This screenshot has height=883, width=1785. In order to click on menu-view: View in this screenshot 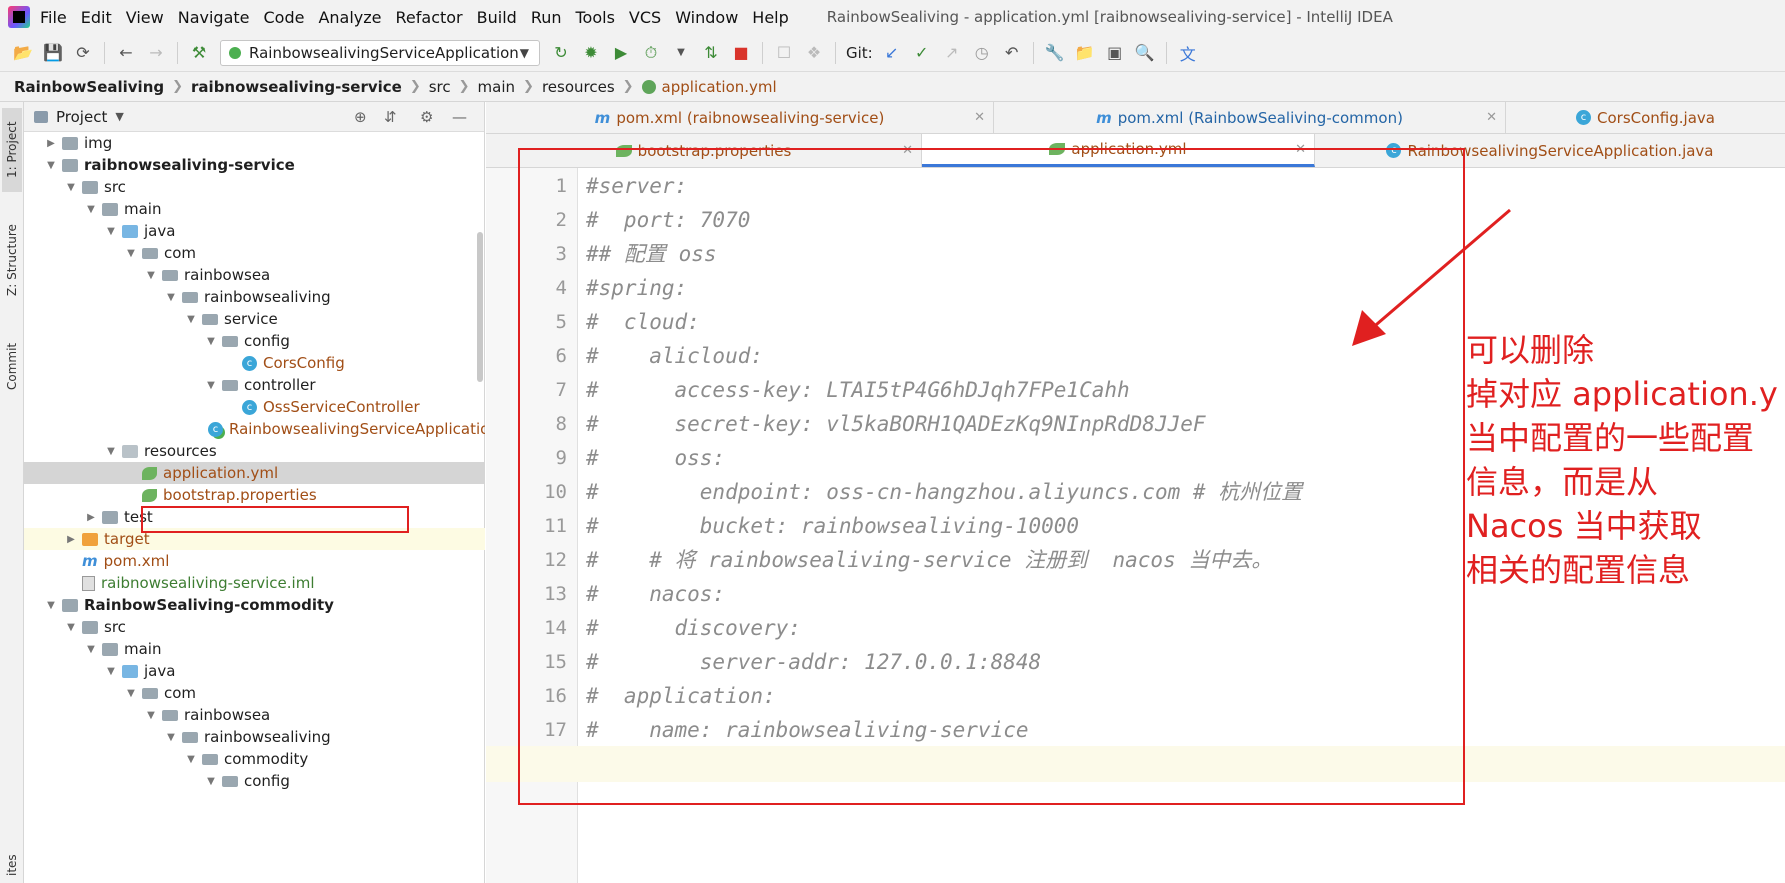, I will do `click(145, 17)`.